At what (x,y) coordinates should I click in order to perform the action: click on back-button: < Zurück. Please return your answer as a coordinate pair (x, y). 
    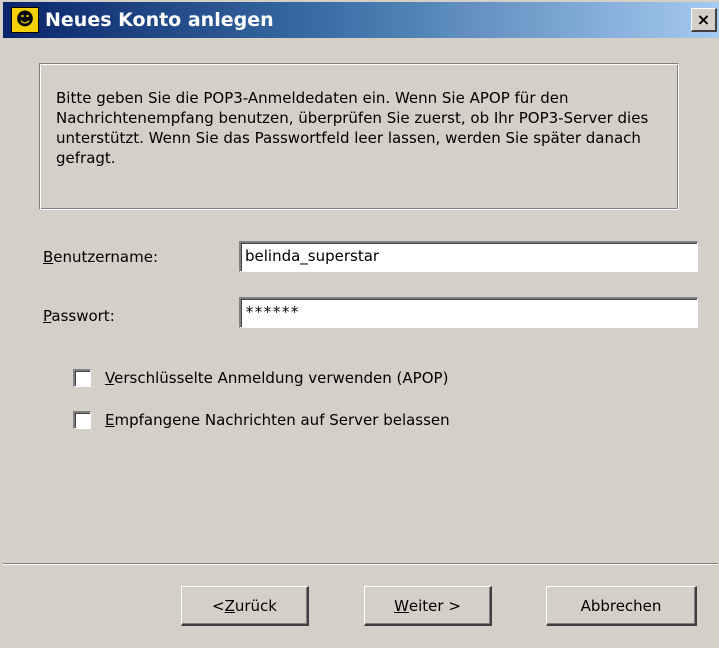
    Looking at the image, I should click on (245, 606).